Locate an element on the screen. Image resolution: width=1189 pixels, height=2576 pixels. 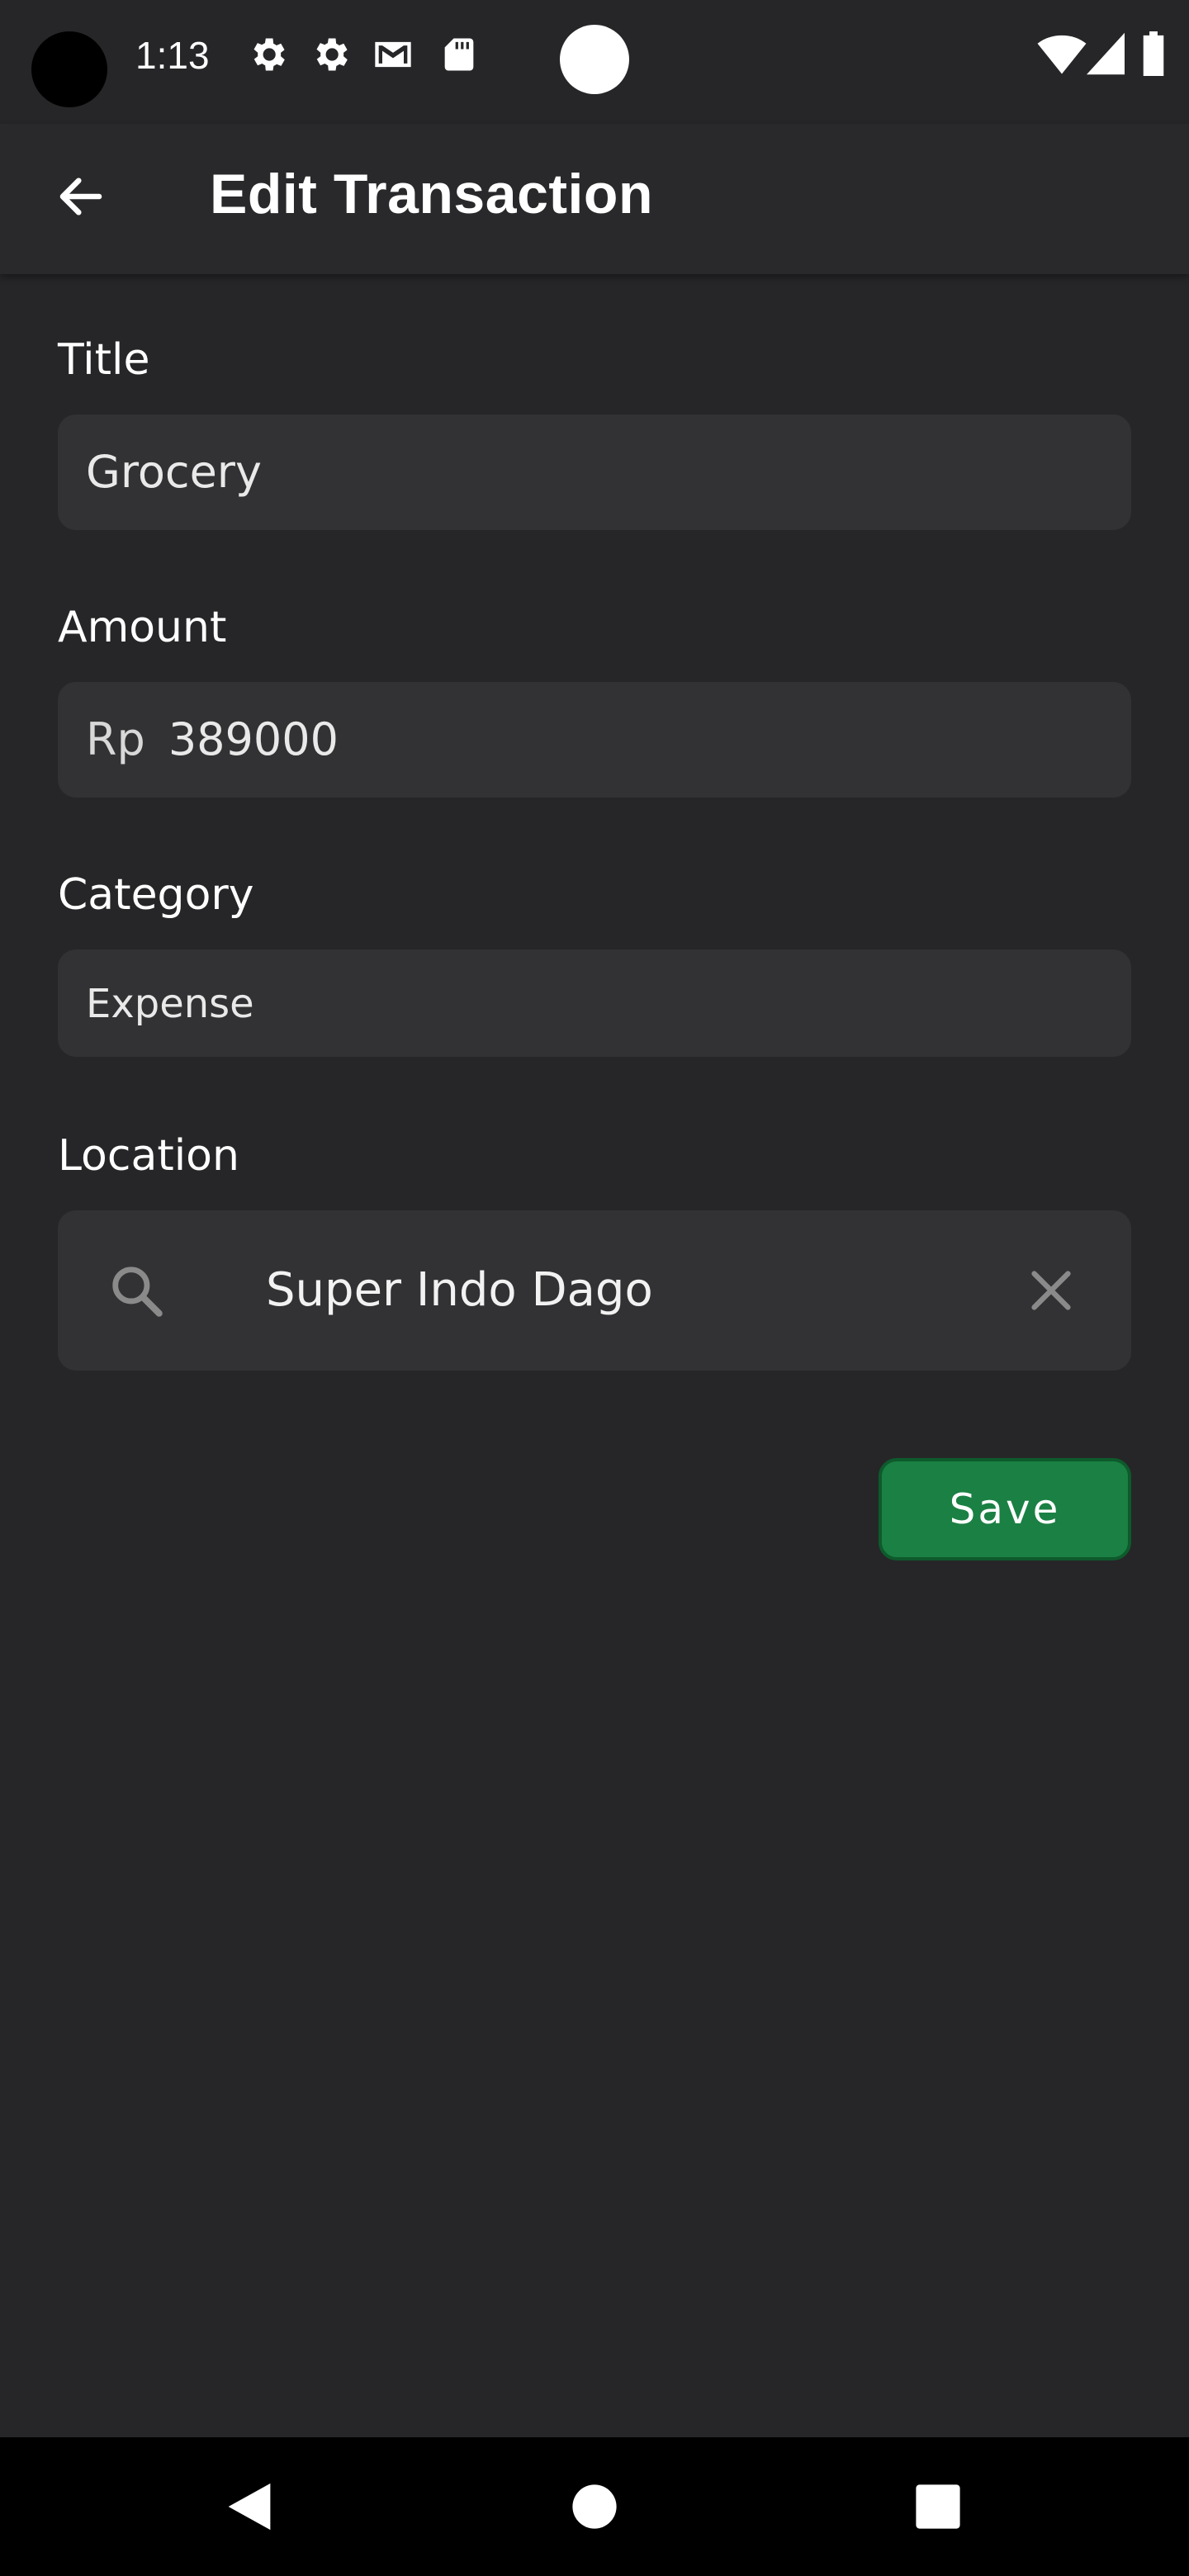
title-field: Grocery is located at coordinates (594, 472).